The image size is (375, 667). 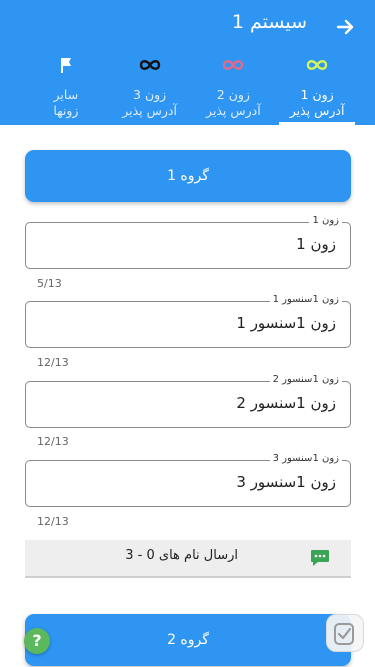 What do you see at coordinates (316, 244) in the screenshot?
I see `field-value: زون 1` at bounding box center [316, 244].